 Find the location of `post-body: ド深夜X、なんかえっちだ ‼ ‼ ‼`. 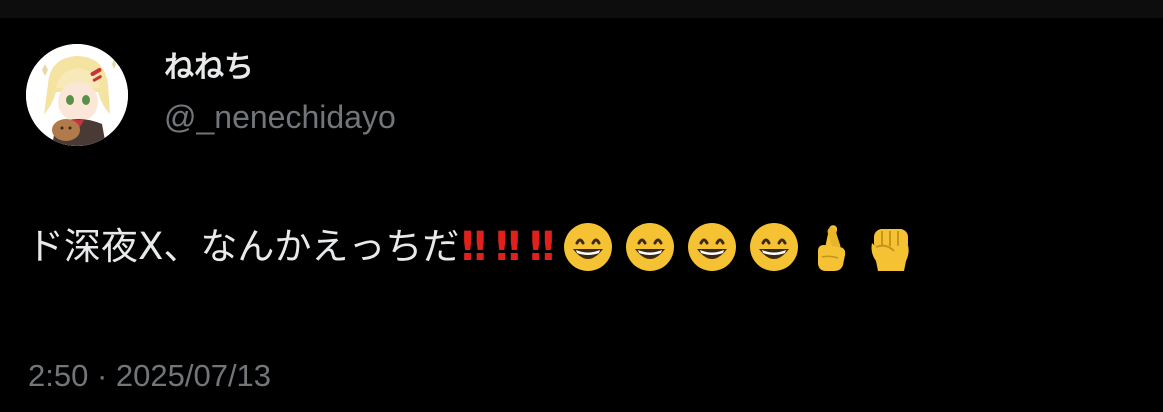

post-body: ド深夜X、なんかえっちだ ‼ ‼ ‼ is located at coordinates (476, 247).